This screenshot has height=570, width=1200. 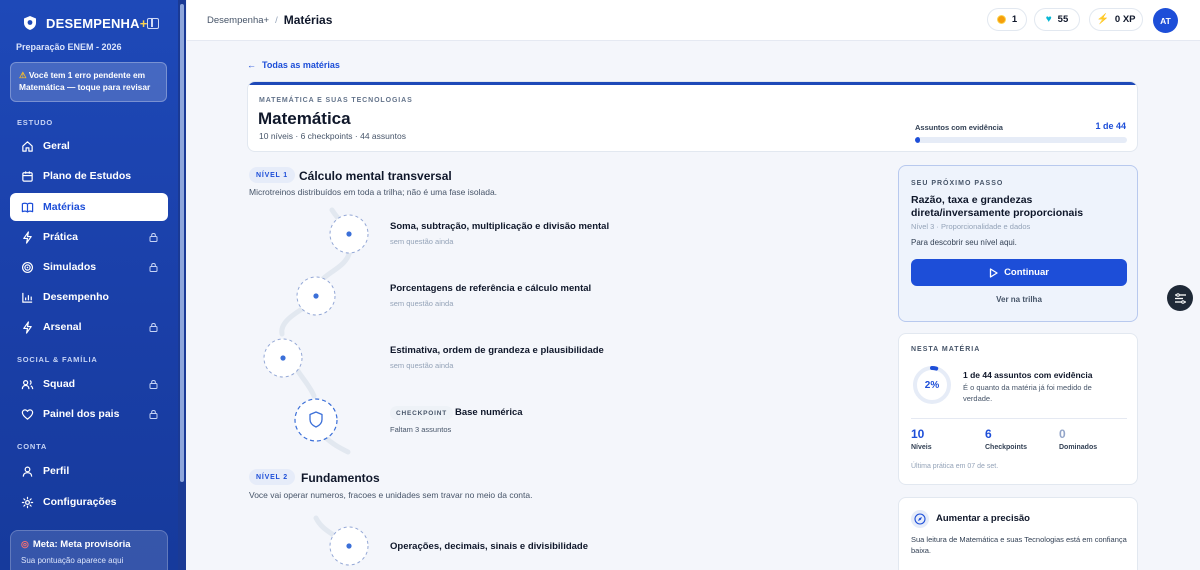 What do you see at coordinates (316, 420) in the screenshot?
I see `checkpoint-node` at bounding box center [316, 420].